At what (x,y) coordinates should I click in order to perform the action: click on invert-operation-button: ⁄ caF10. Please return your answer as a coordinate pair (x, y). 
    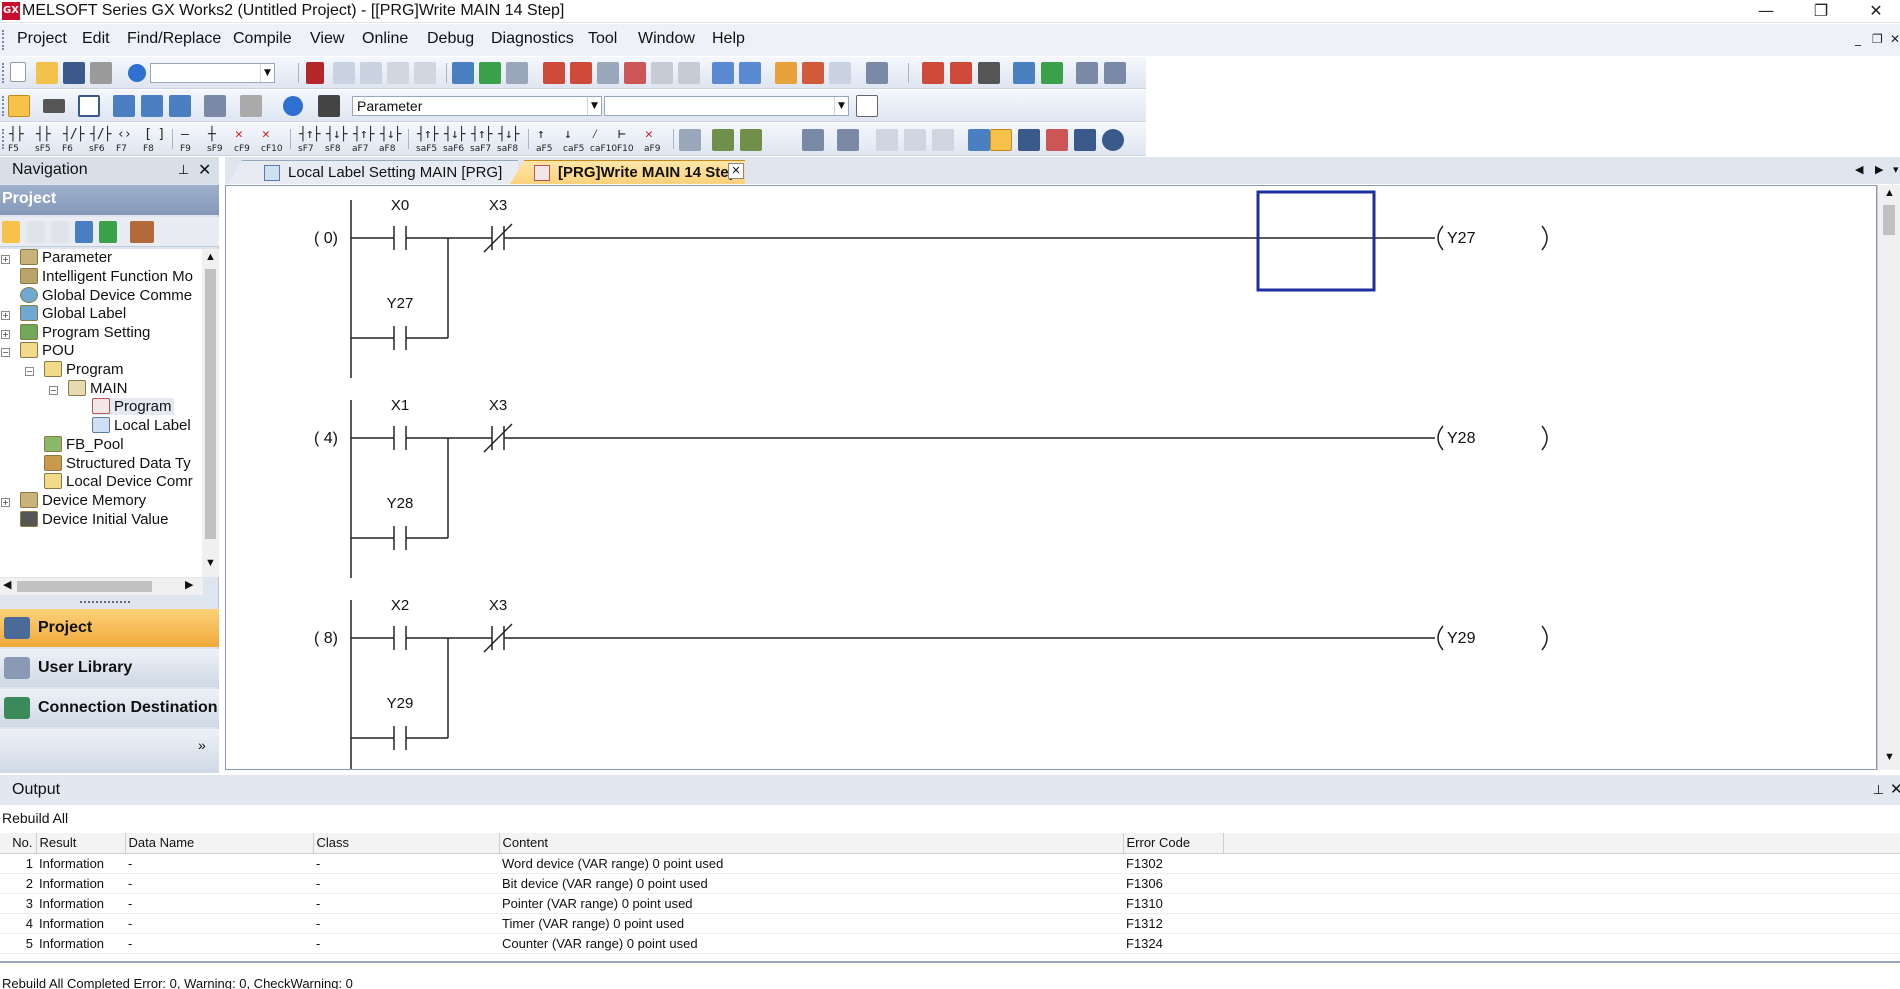
    Looking at the image, I should click on (602, 140).